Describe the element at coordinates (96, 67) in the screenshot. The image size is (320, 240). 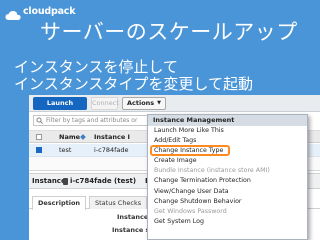
I see `slide-subtitle-line1: インスタンスを停止して` at that location.